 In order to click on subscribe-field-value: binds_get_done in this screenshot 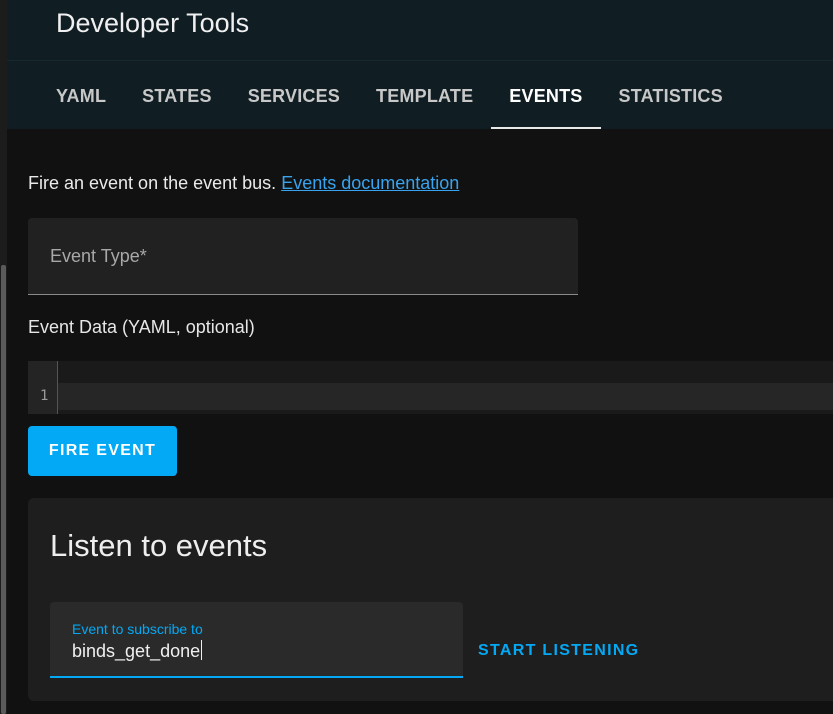, I will do `click(136, 651)`.